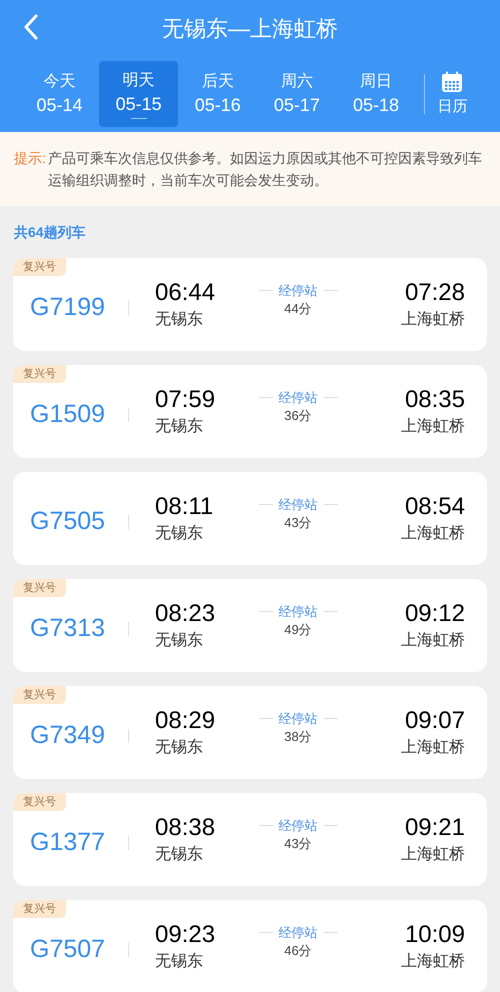 The height and width of the screenshot is (992, 500). I want to click on date-tab: 周日 05-18, so click(376, 94).